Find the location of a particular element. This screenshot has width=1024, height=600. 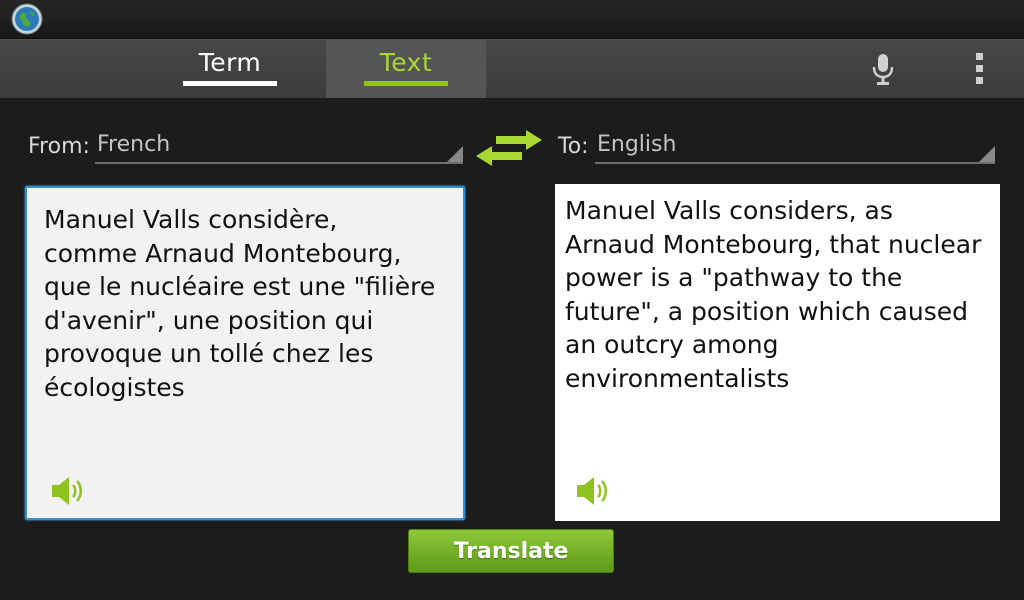

tab-text: Text is located at coordinates (406, 69).